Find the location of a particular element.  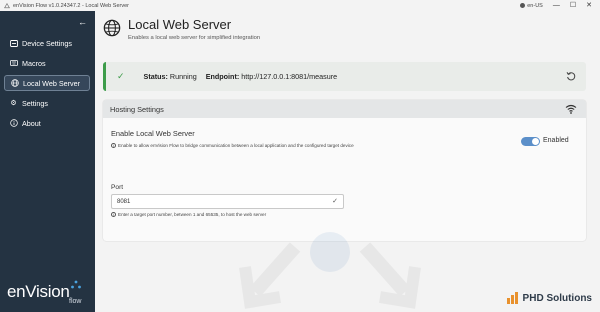

sidebar-item-label: About is located at coordinates (31, 123).